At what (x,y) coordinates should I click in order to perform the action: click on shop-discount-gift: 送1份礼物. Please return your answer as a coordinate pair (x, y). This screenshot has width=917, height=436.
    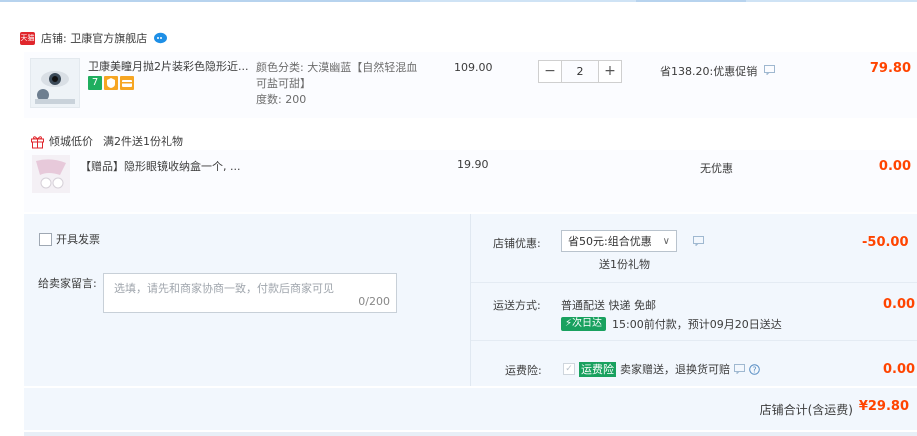
    Looking at the image, I should click on (624, 264).